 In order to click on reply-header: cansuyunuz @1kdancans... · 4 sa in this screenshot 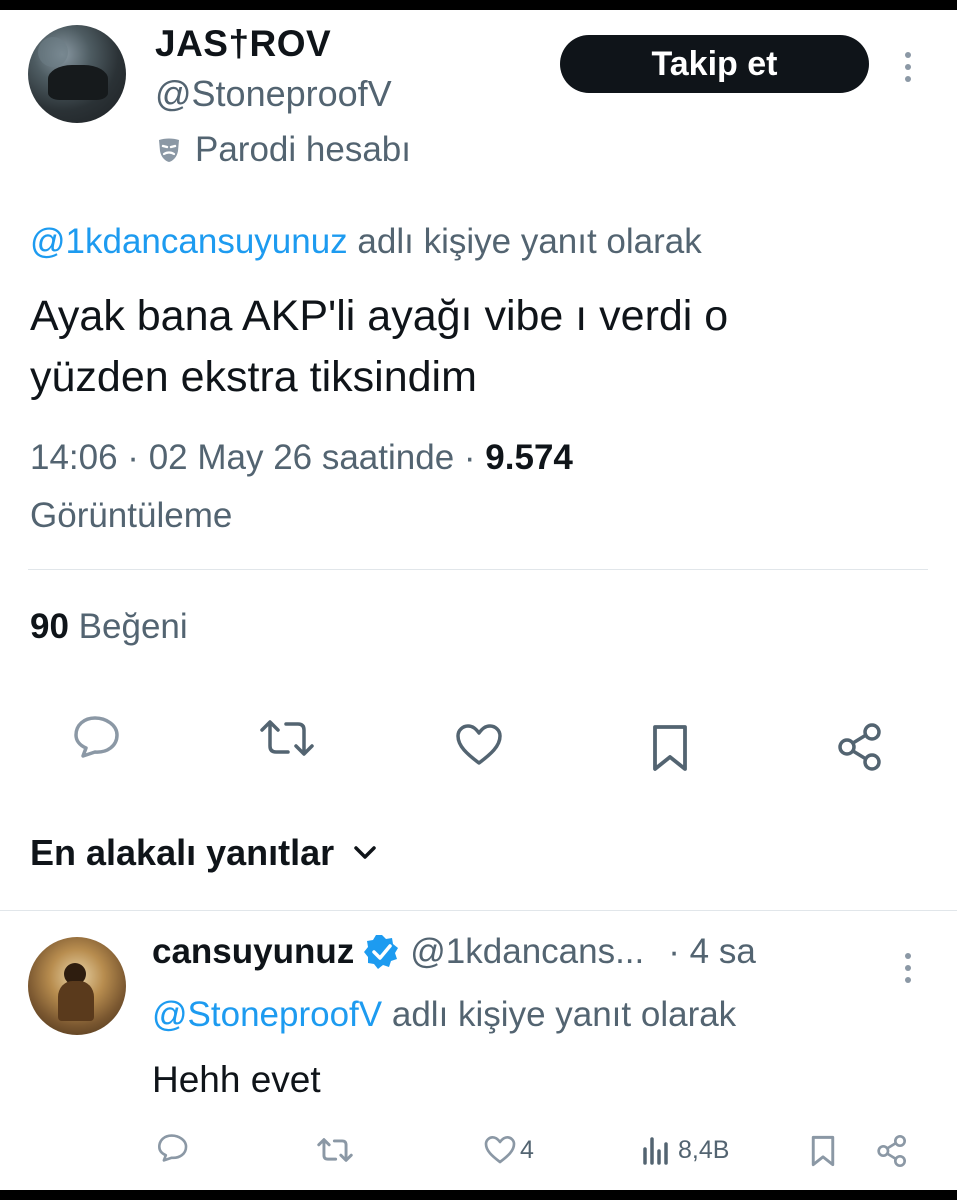, I will do `click(454, 952)`.